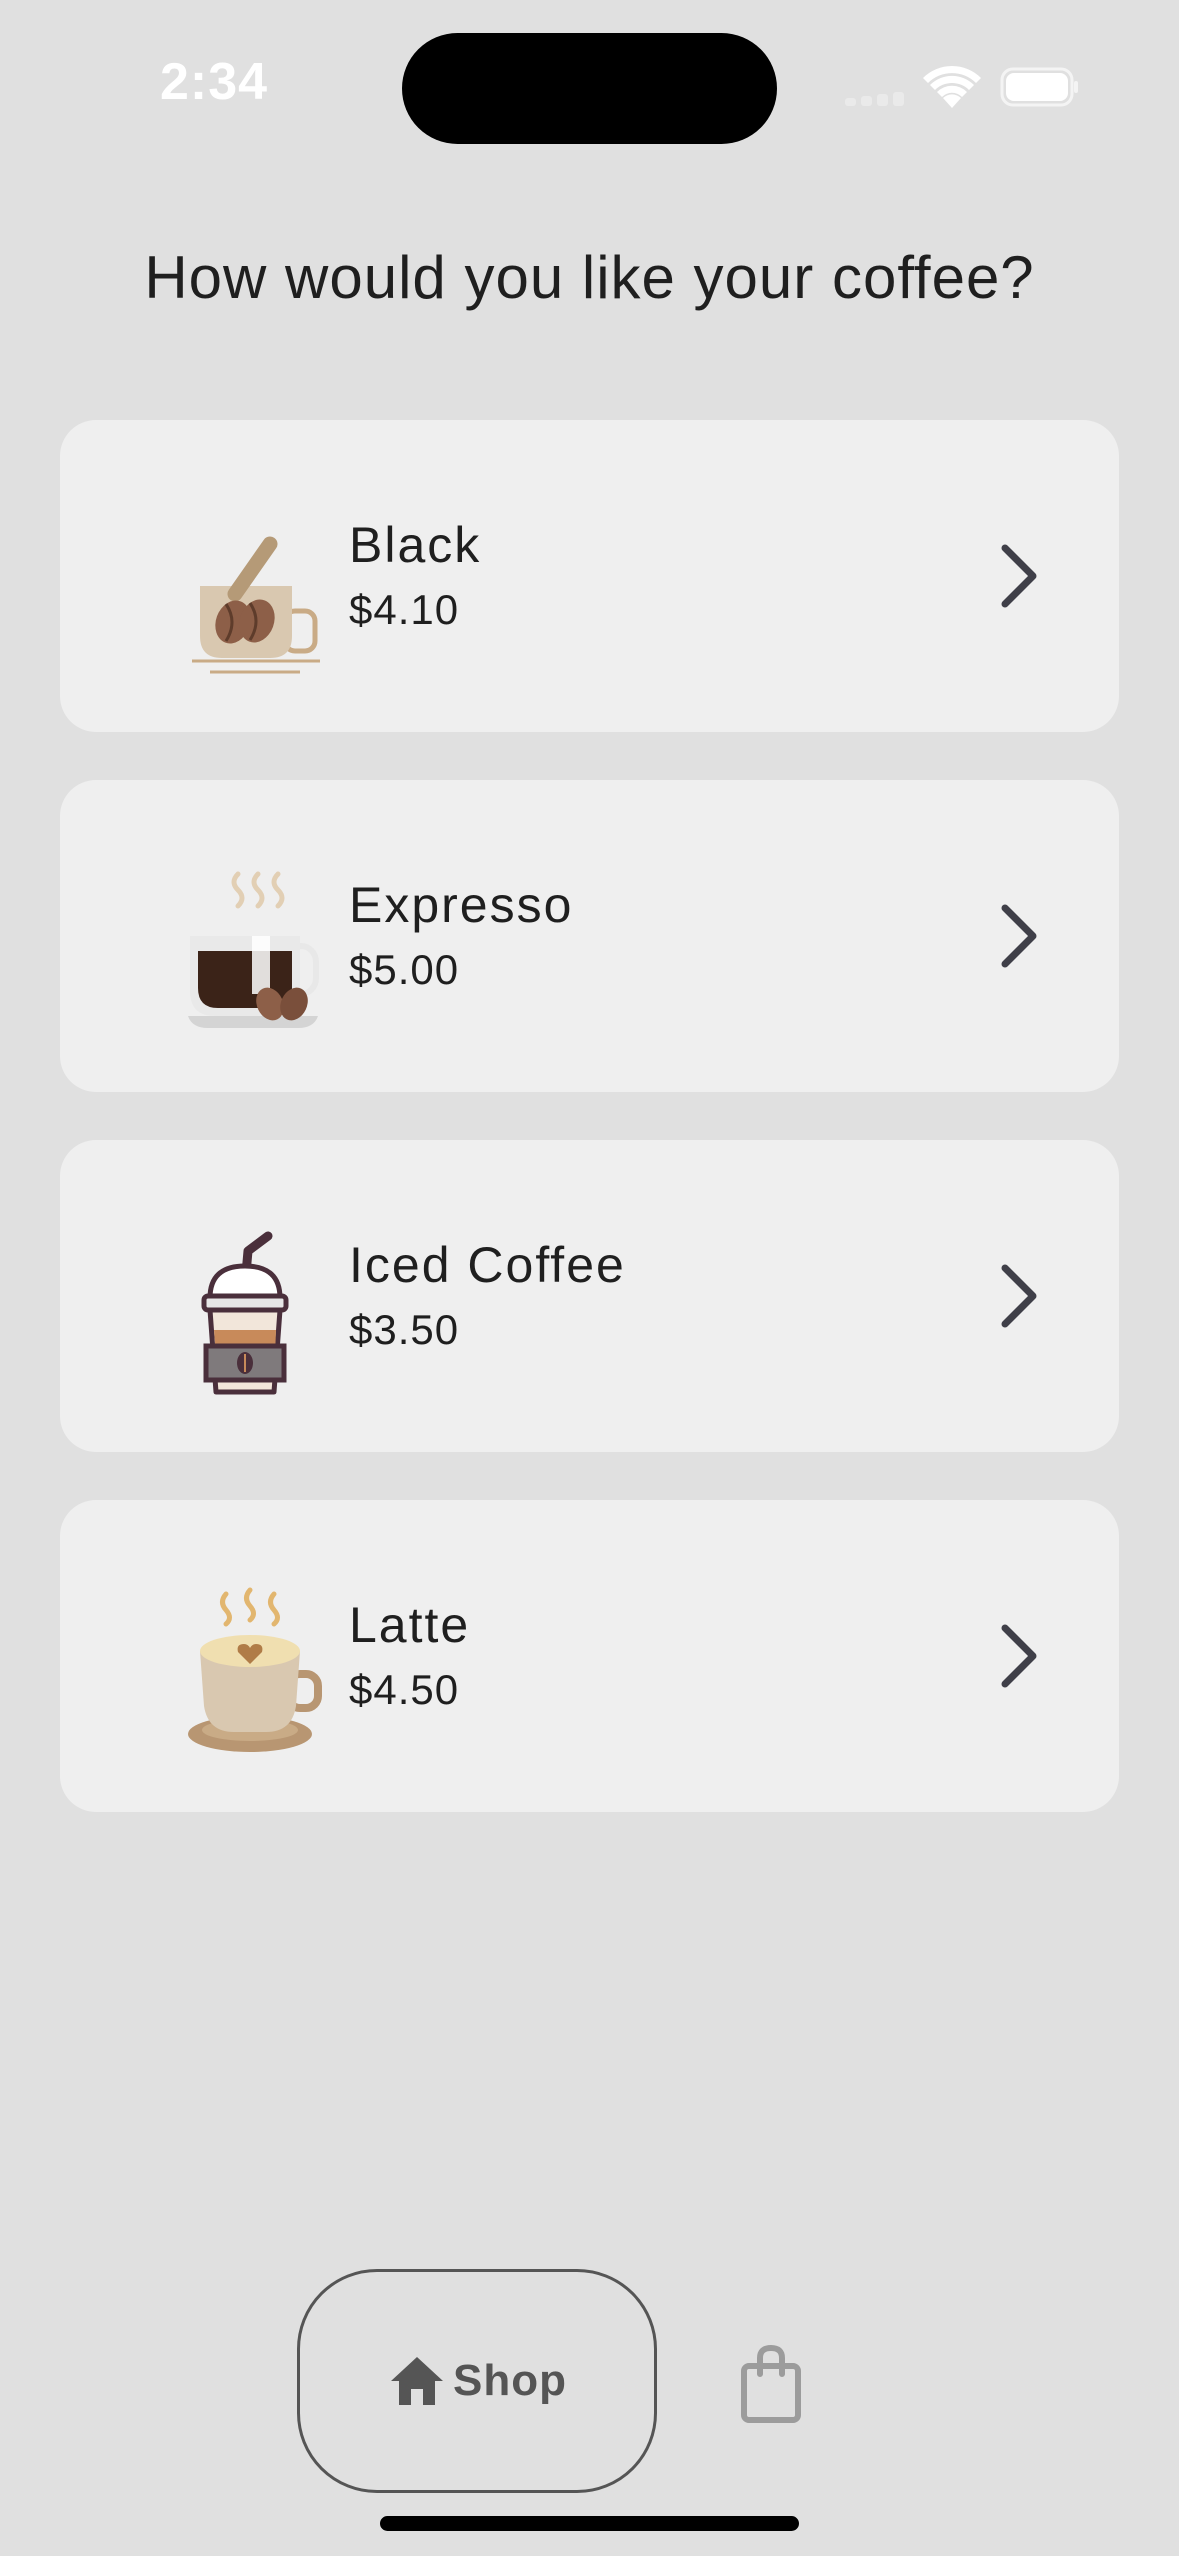  Describe the element at coordinates (510, 2380) in the screenshot. I see `nav-shop-label: Shop` at that location.